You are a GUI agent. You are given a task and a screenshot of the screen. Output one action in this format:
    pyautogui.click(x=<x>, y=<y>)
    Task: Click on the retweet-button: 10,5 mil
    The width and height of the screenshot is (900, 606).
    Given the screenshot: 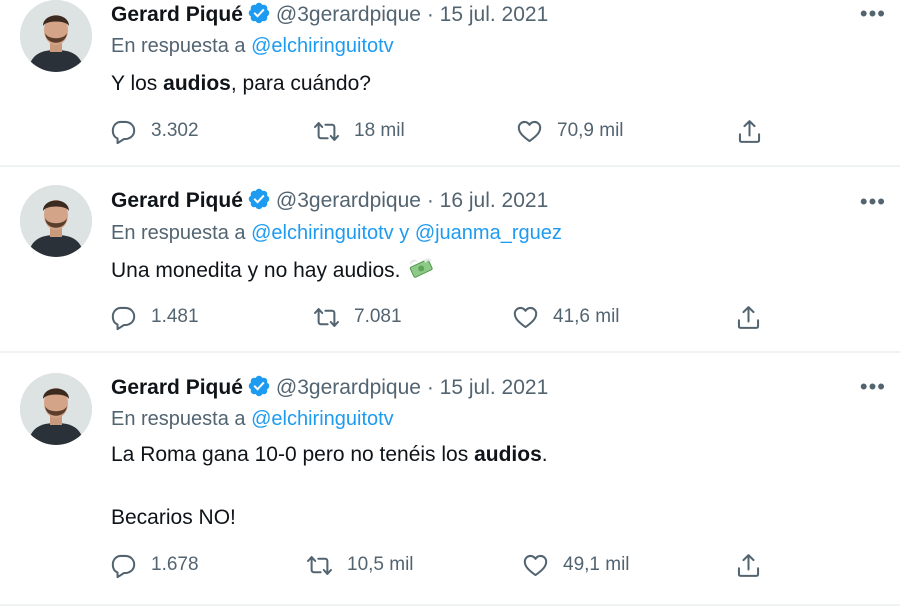 What is the action you would take?
    pyautogui.click(x=360, y=565)
    